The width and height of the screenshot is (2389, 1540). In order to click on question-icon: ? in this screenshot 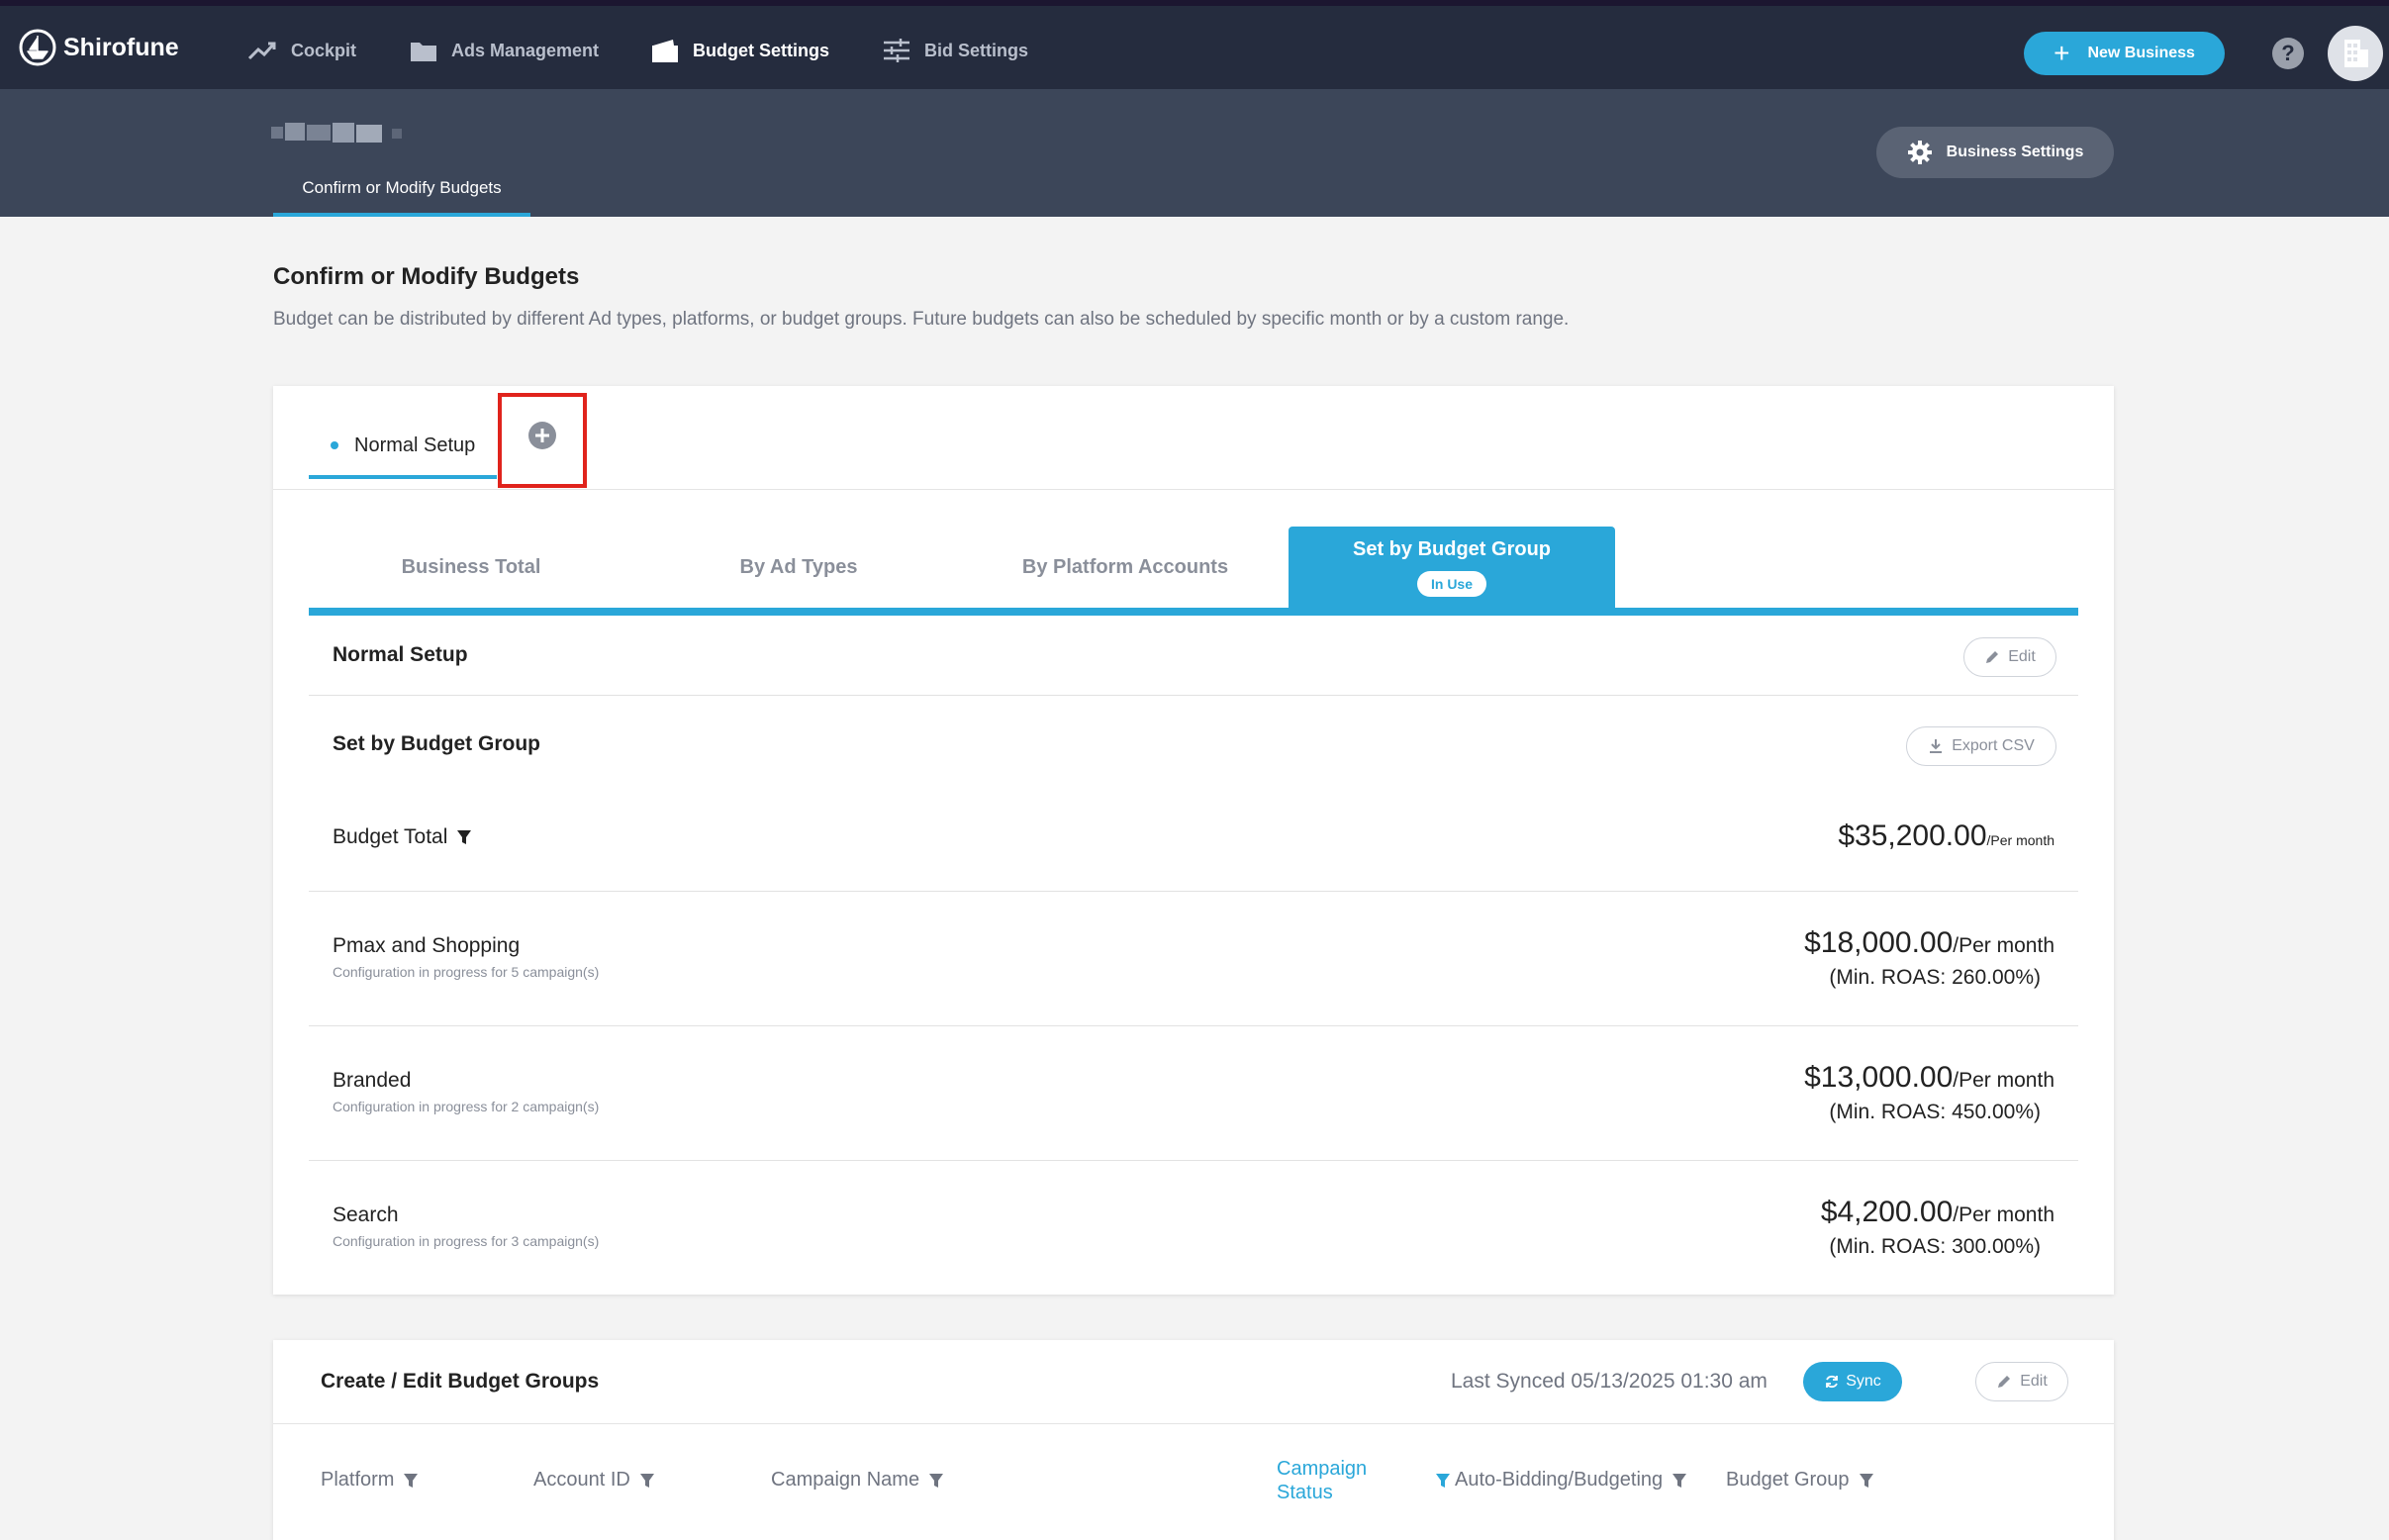, I will do `click(2288, 53)`.